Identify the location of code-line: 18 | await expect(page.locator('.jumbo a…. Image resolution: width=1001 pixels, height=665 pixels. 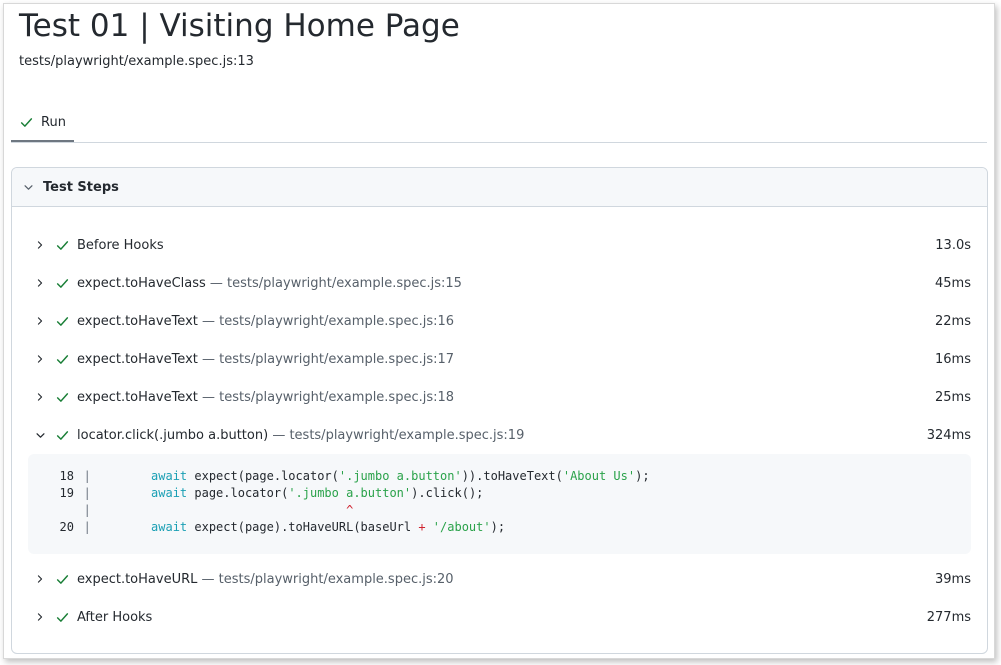
(339, 476).